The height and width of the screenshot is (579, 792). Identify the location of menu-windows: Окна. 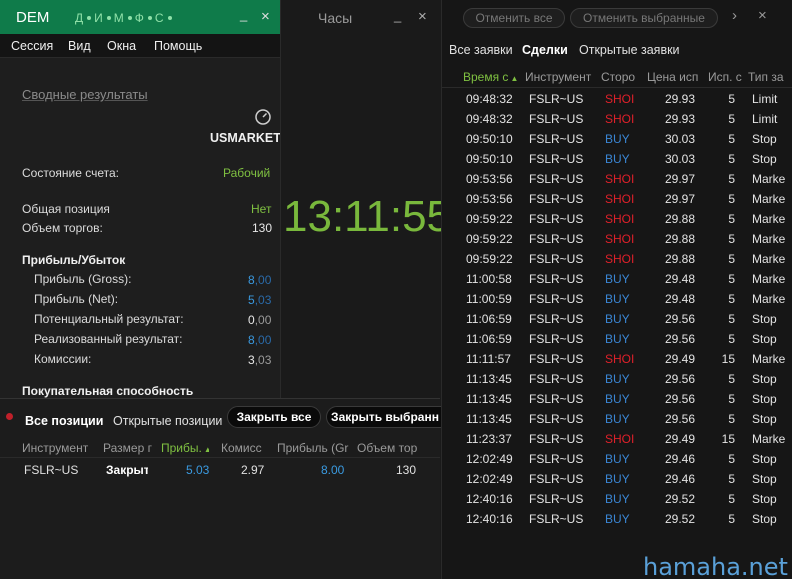
(121, 46).